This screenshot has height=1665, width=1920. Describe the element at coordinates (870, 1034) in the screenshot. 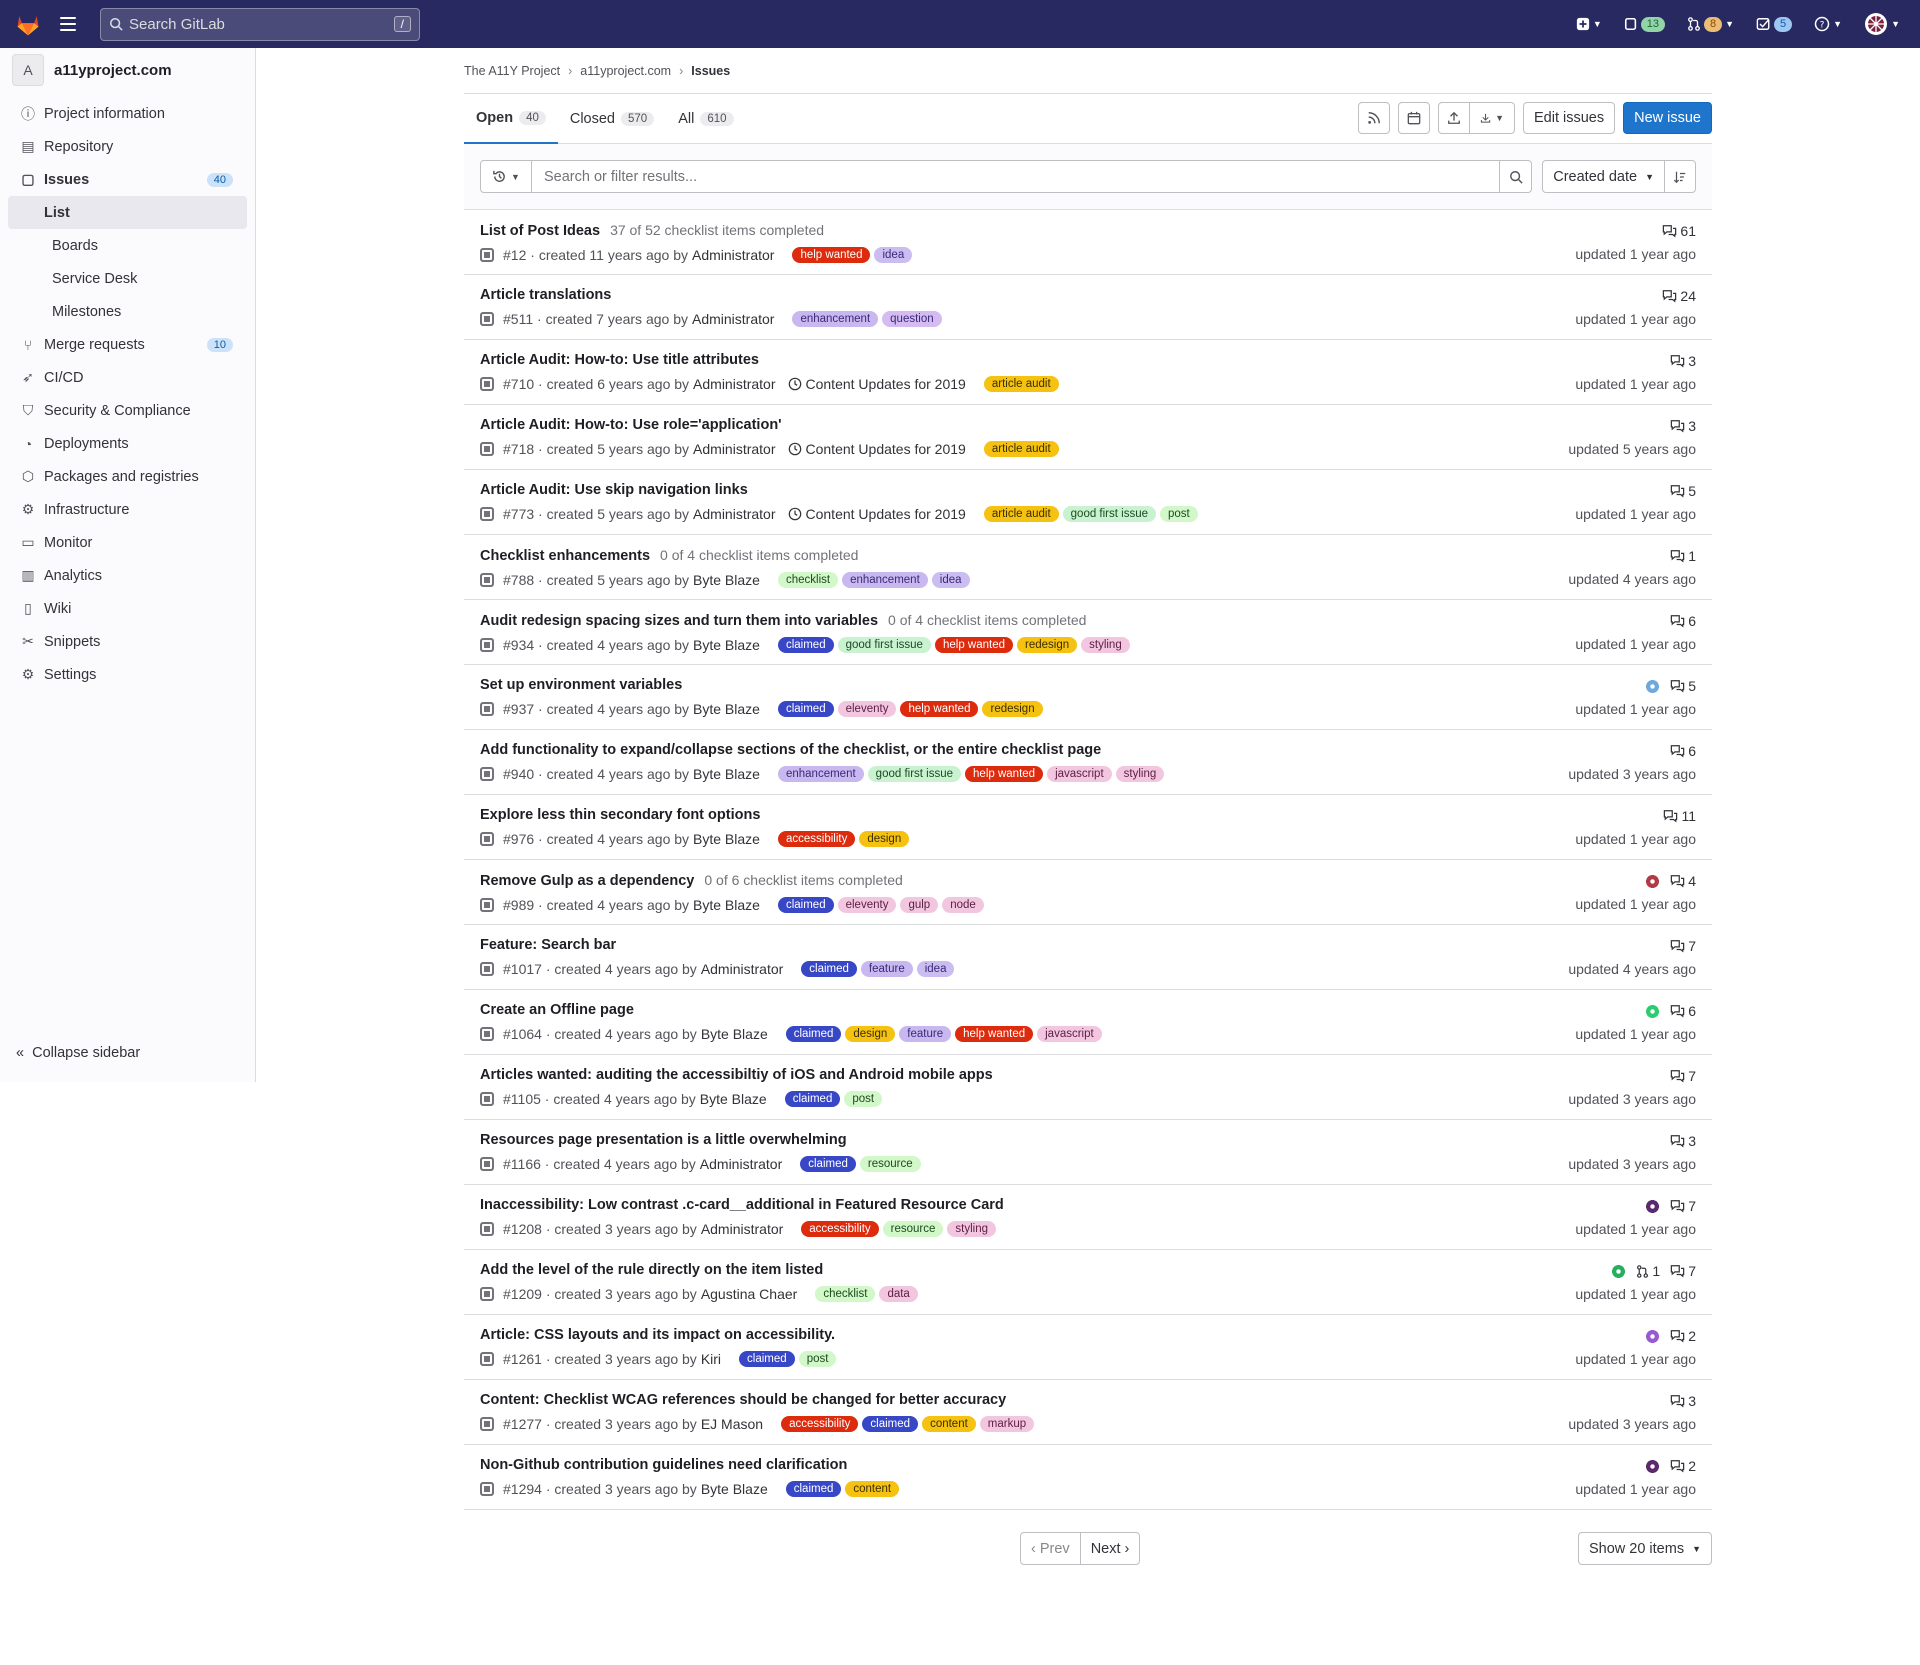

I see `label-badge: design` at that location.